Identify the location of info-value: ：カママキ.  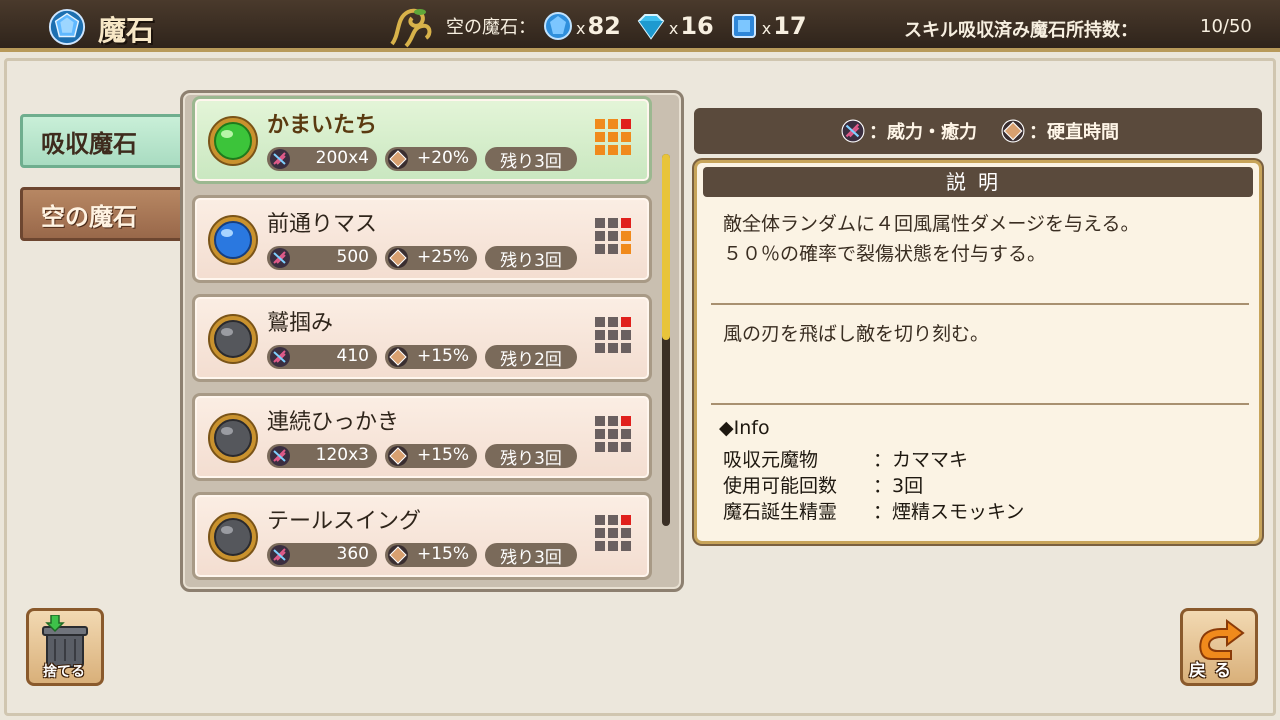
(921, 460).